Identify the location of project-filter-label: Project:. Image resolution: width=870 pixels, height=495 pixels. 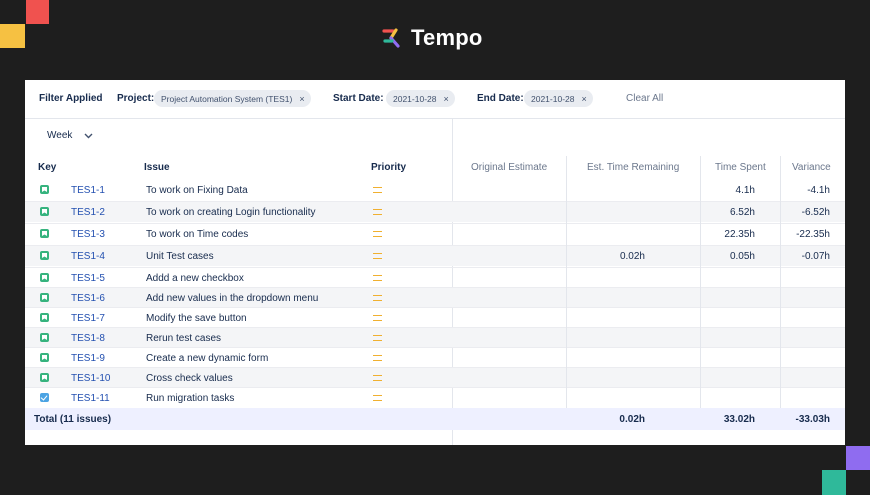
(136, 98).